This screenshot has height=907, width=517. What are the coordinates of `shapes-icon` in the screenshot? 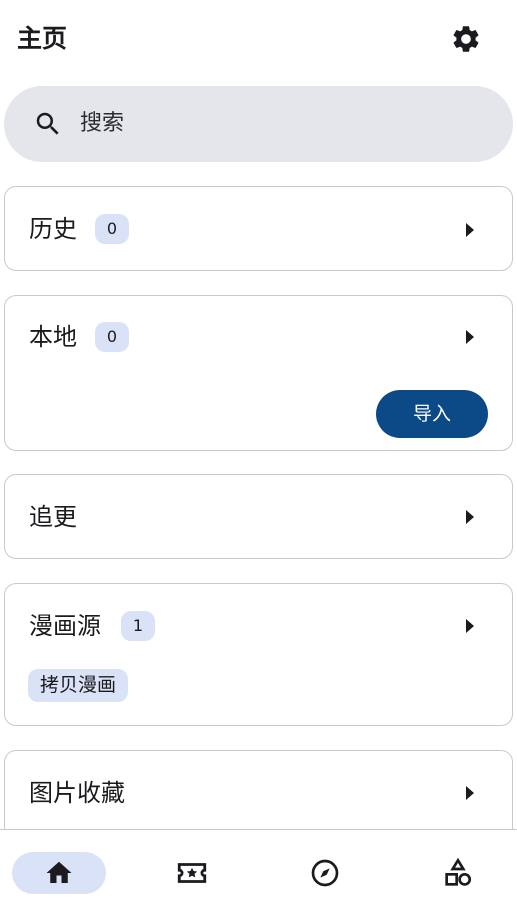 It's located at (458, 871).